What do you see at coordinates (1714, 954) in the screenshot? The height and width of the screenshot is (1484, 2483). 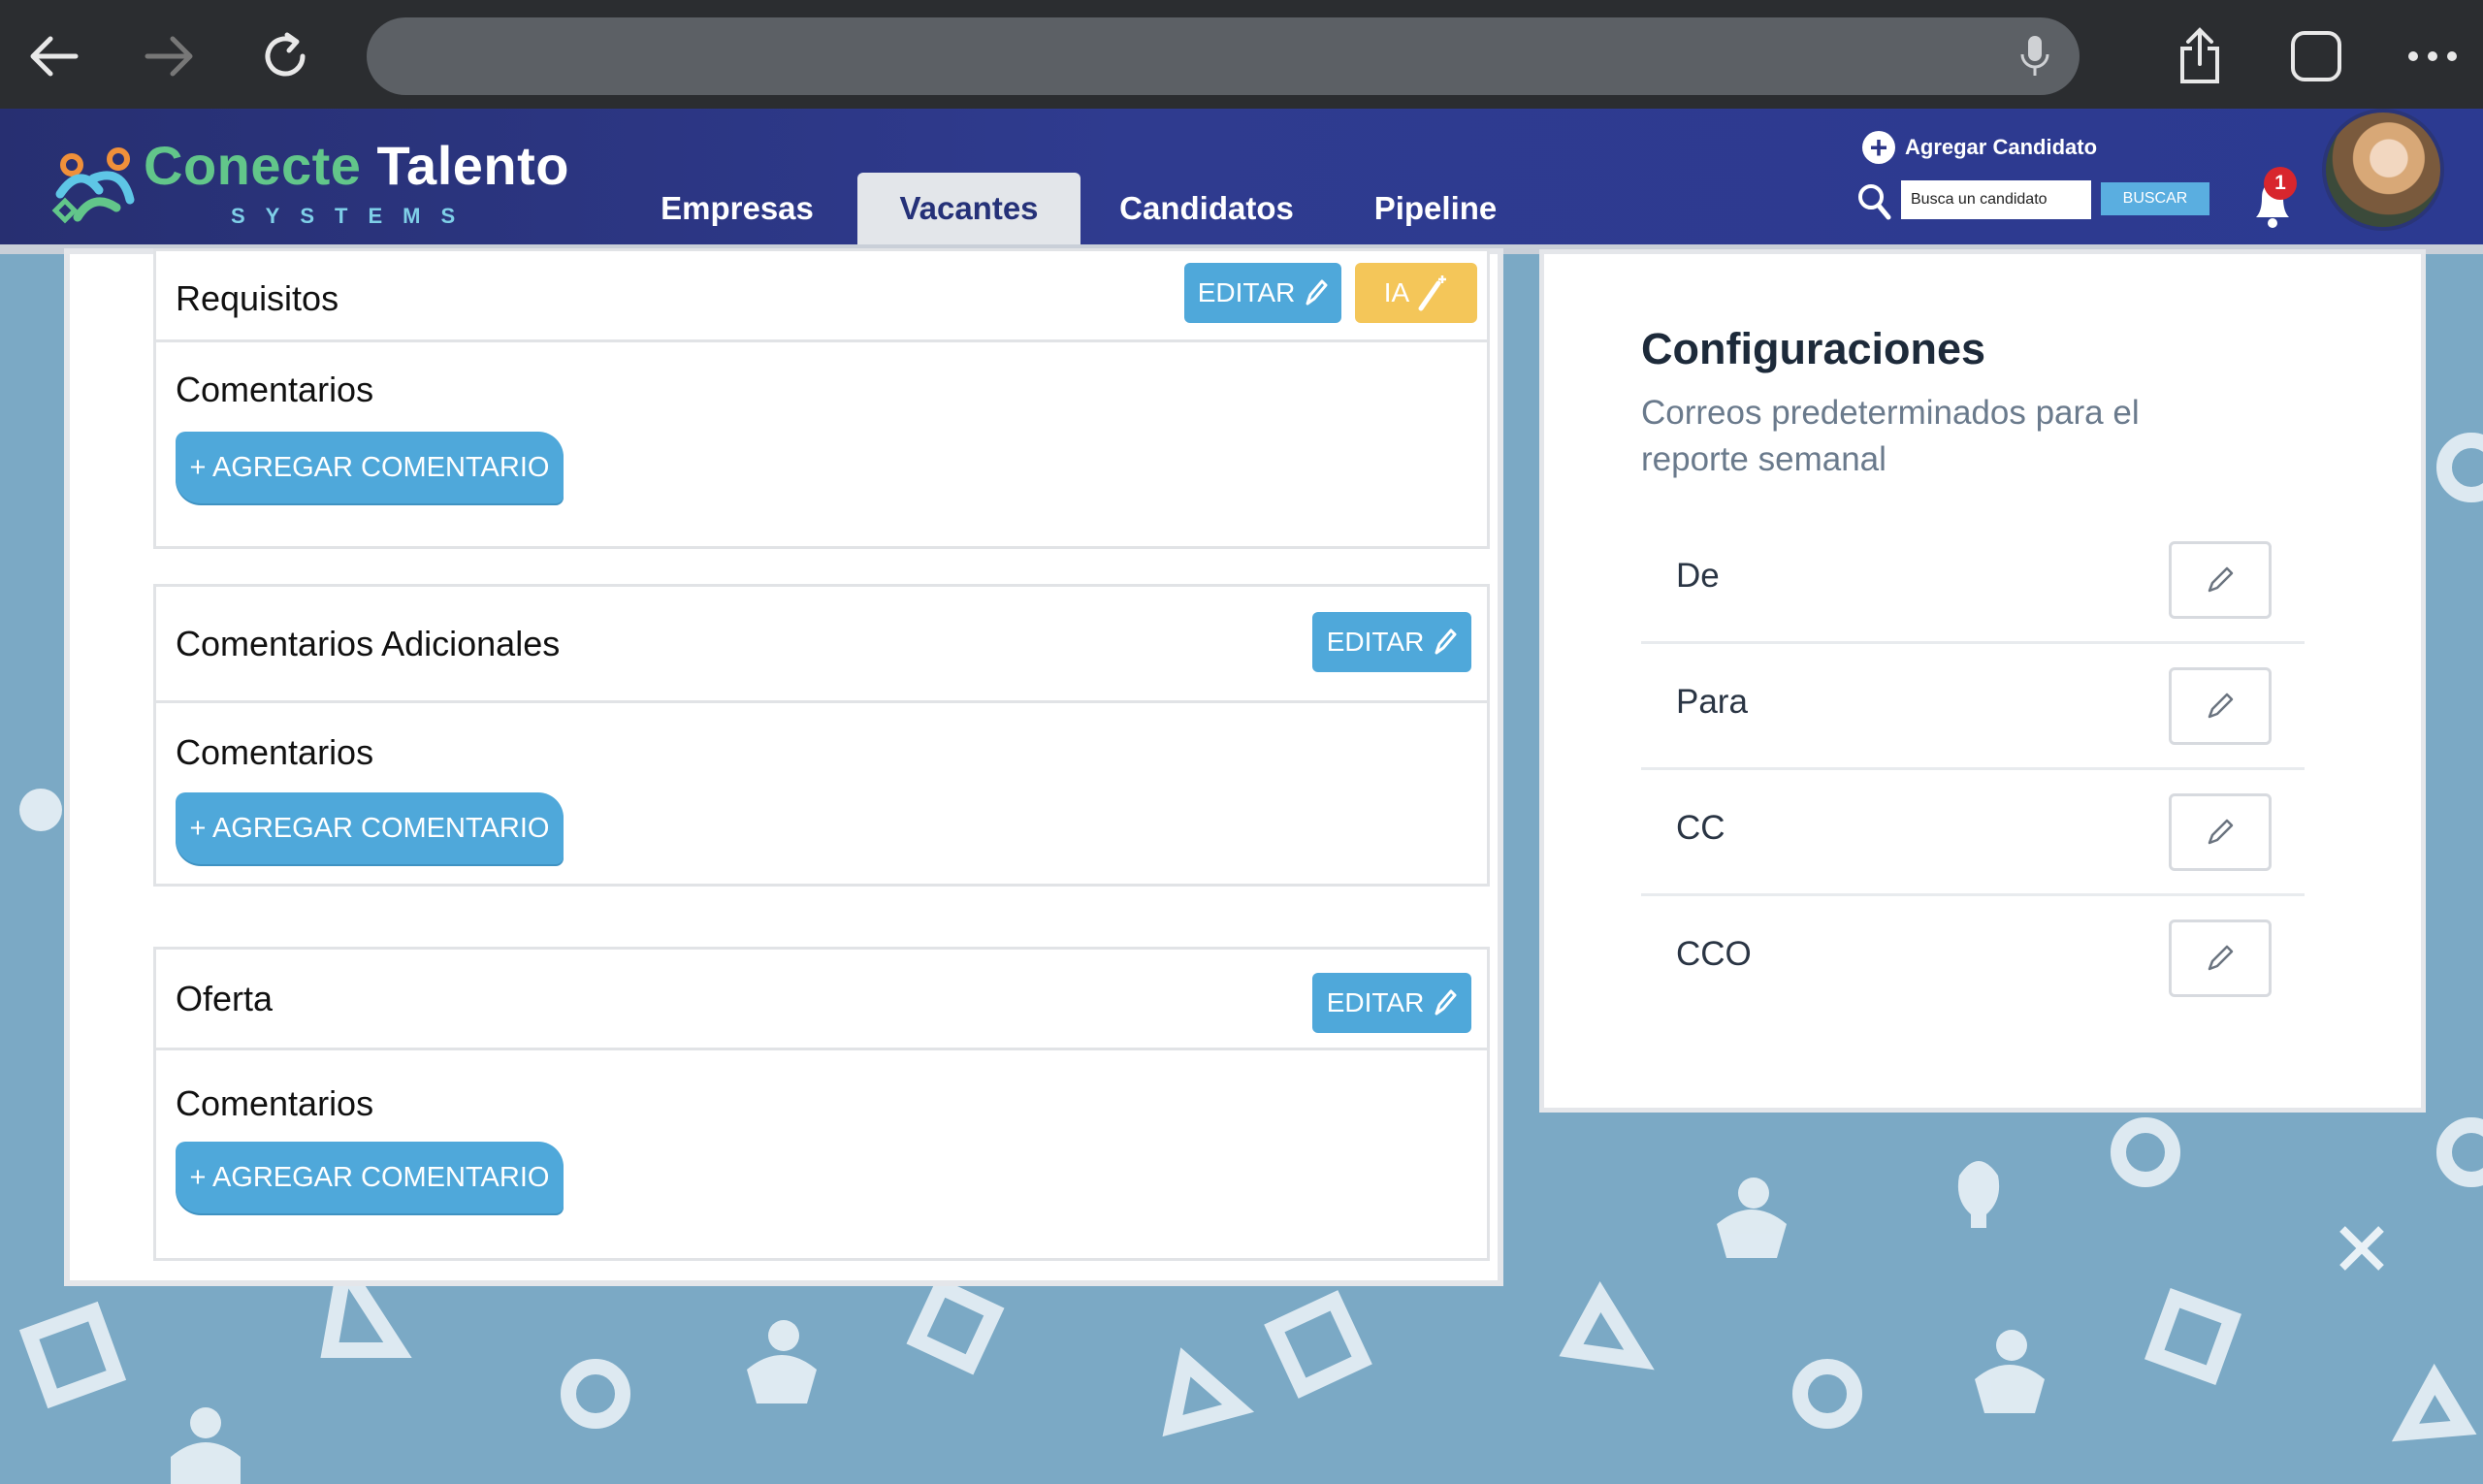 I see `config-row-label: CCO` at bounding box center [1714, 954].